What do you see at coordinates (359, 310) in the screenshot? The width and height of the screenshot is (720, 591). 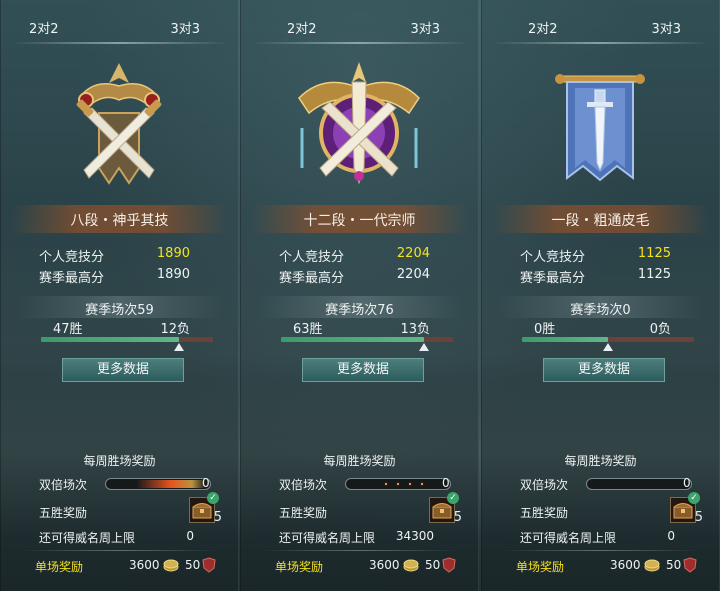 I see `season-matches: 赛季场次76` at bounding box center [359, 310].